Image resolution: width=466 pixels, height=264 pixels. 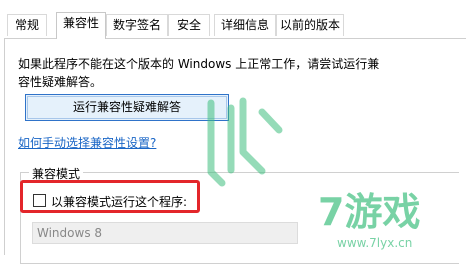 I want to click on tab-general: 常规, so click(x=27, y=25).